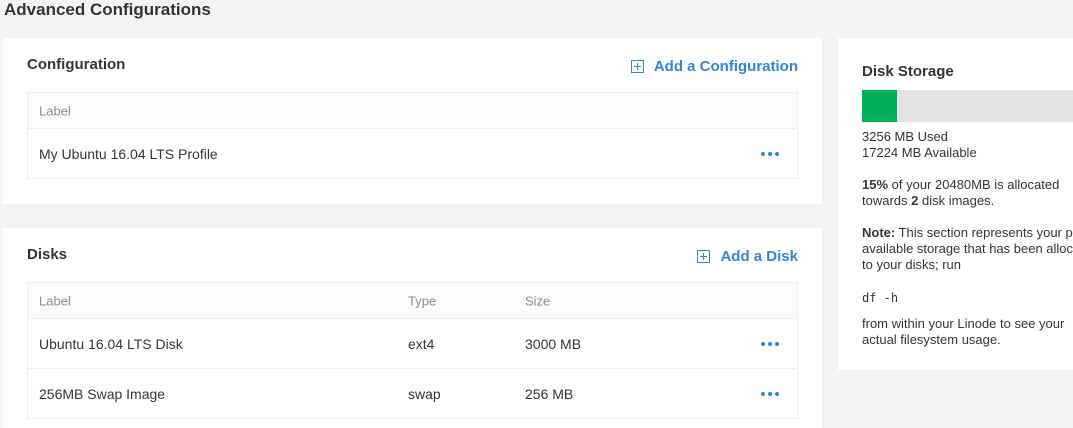  What do you see at coordinates (412, 111) in the screenshot?
I see `configuration-table-header: Label` at bounding box center [412, 111].